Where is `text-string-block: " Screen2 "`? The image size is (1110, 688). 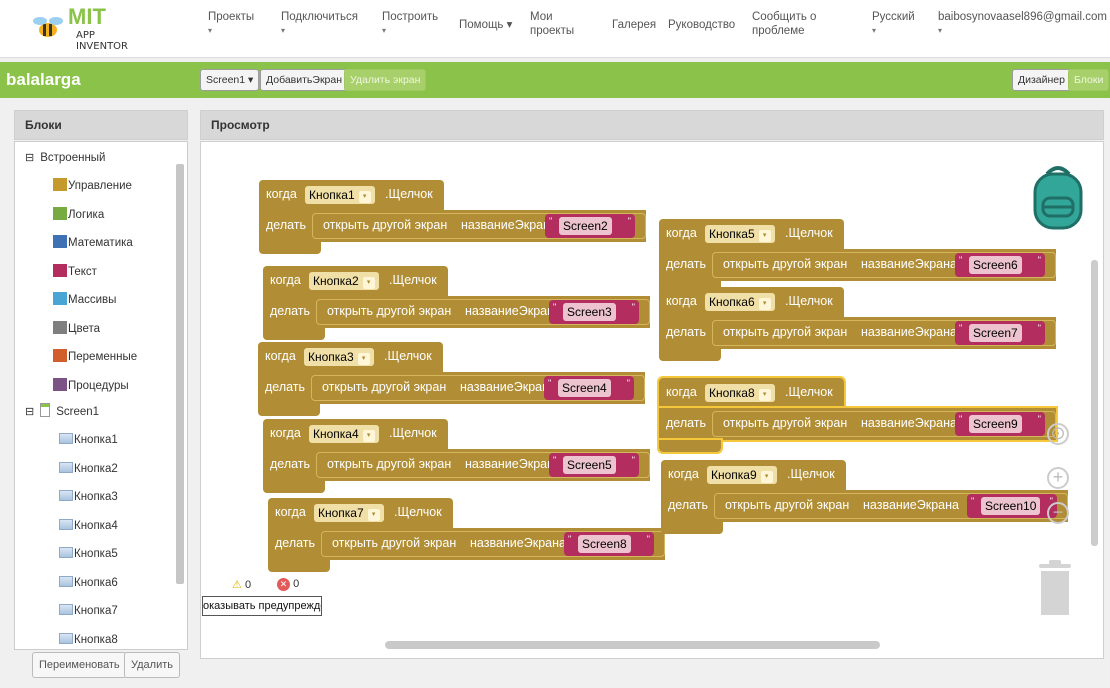
text-string-block: " Screen2 " is located at coordinates (590, 226).